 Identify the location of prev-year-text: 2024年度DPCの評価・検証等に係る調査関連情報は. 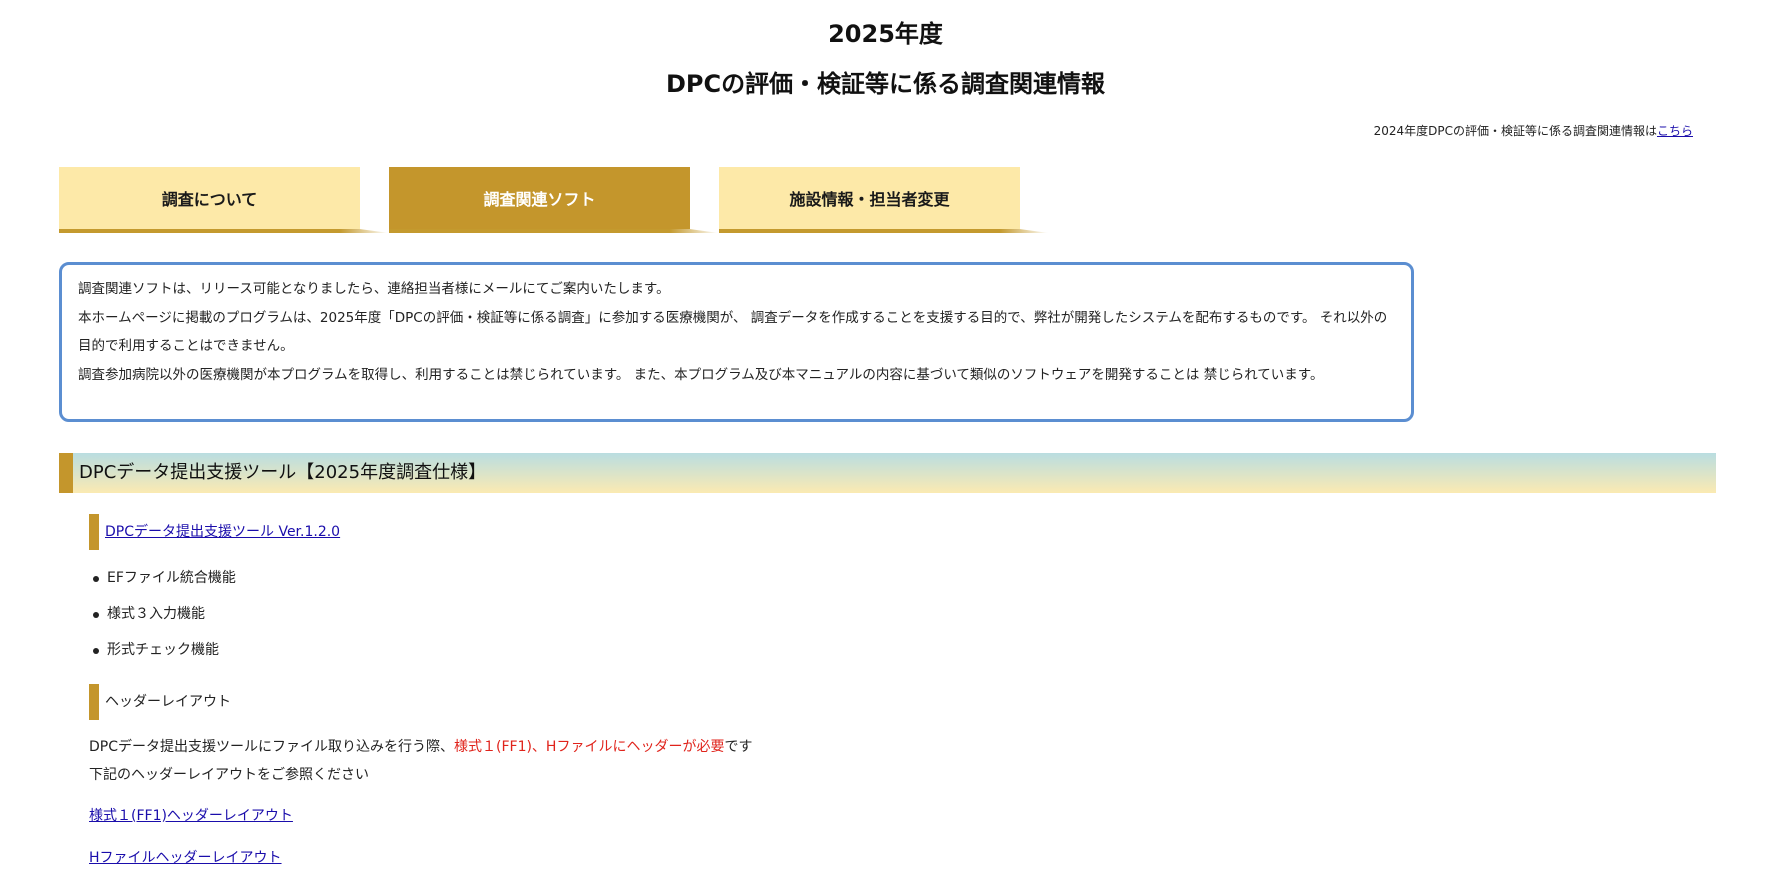
(1515, 131).